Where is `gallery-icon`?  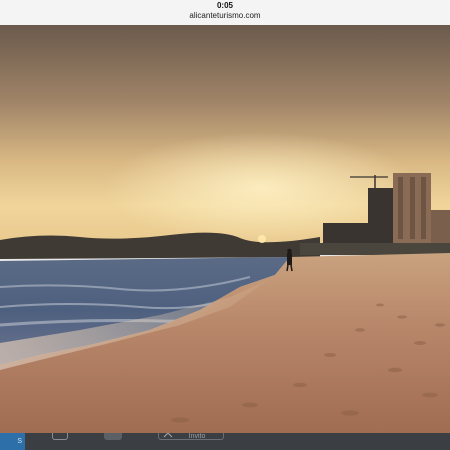 gallery-icon is located at coordinates (113, 436).